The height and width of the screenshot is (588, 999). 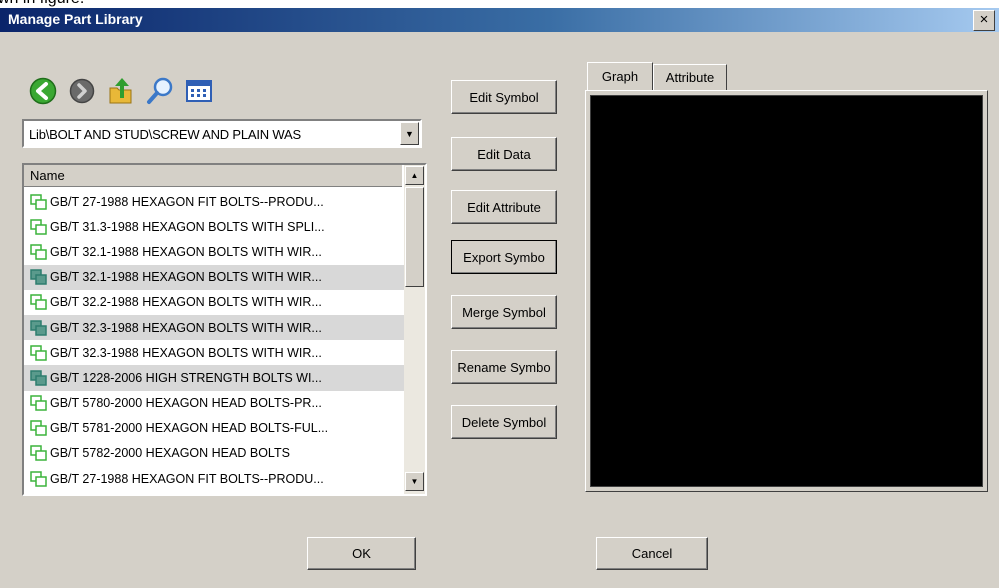 I want to click on scroll-down-button: ▼, so click(x=414, y=481).